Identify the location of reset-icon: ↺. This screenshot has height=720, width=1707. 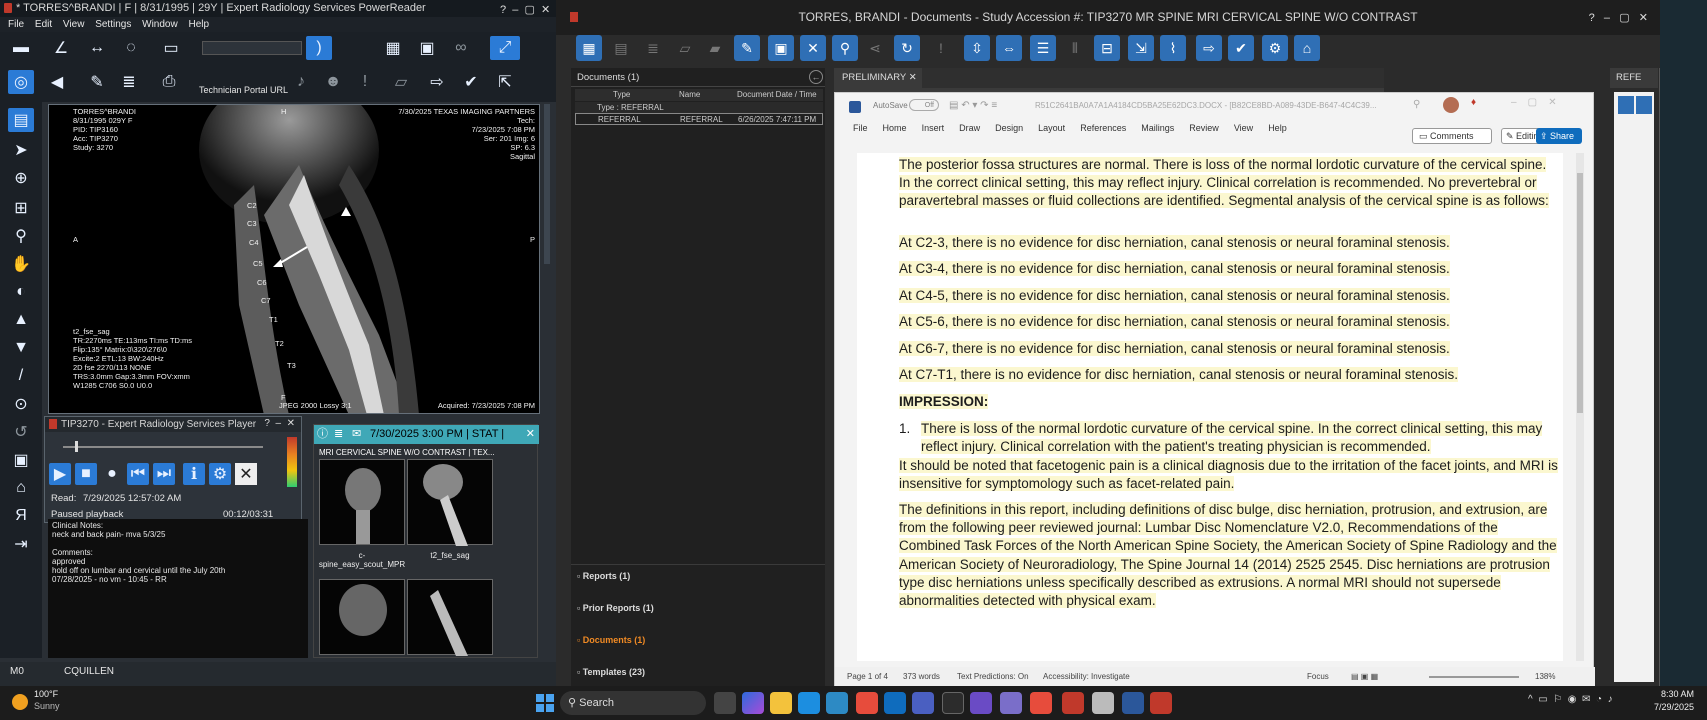
(21, 432).